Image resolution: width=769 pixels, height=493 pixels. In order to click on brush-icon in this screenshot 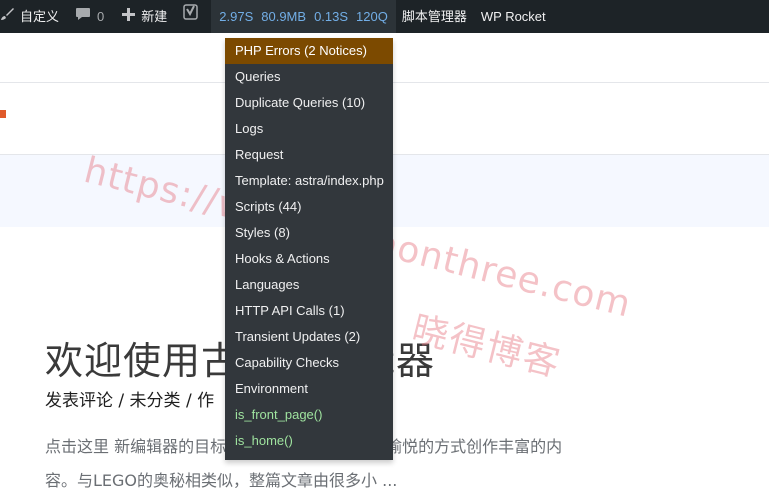, I will do `click(7, 16)`.